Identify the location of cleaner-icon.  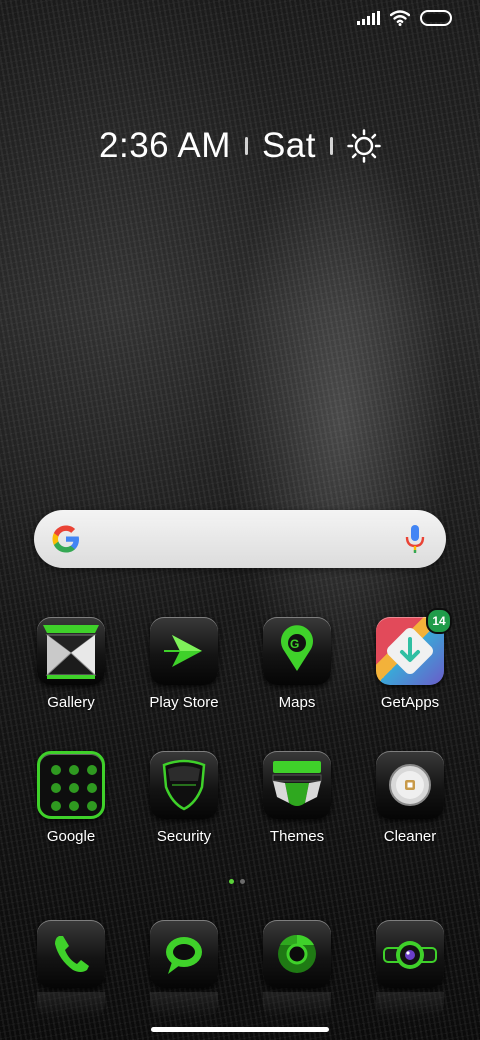
(410, 785).